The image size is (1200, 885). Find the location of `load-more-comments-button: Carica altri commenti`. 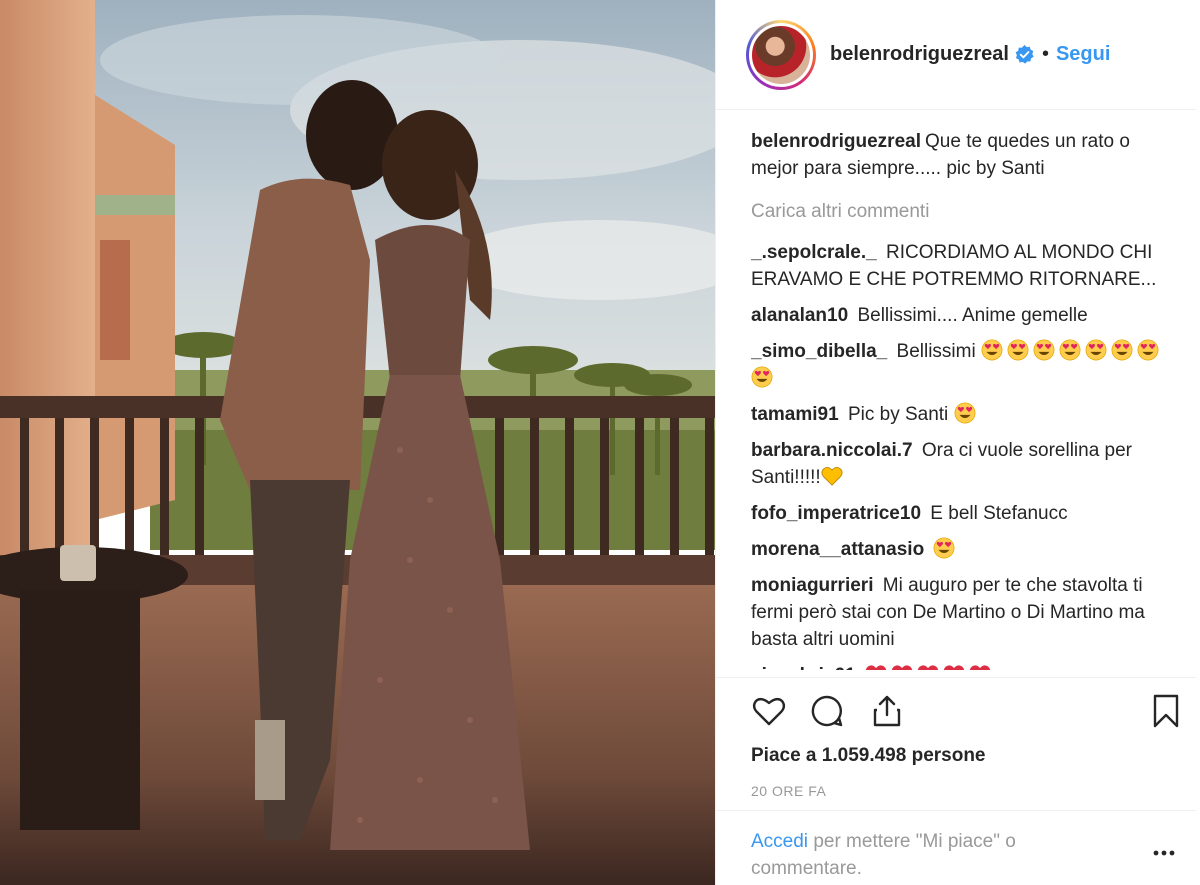

load-more-comments-button: Carica altri commenti is located at coordinates (966, 211).